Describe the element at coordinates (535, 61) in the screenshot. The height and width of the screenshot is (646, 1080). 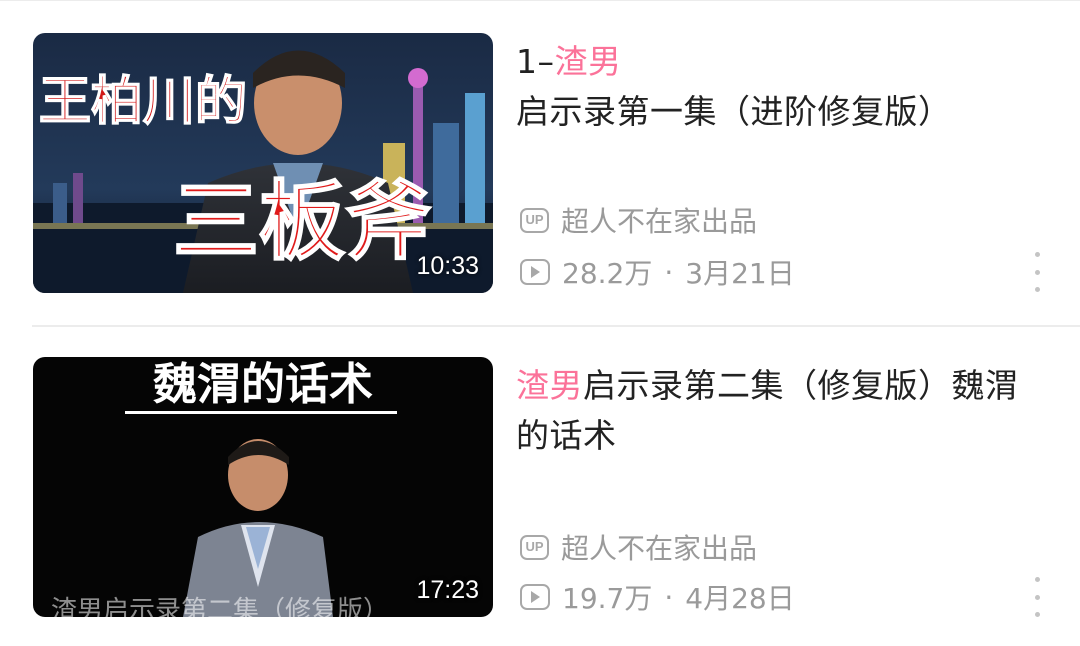
I see `title-prefix: 1–` at that location.